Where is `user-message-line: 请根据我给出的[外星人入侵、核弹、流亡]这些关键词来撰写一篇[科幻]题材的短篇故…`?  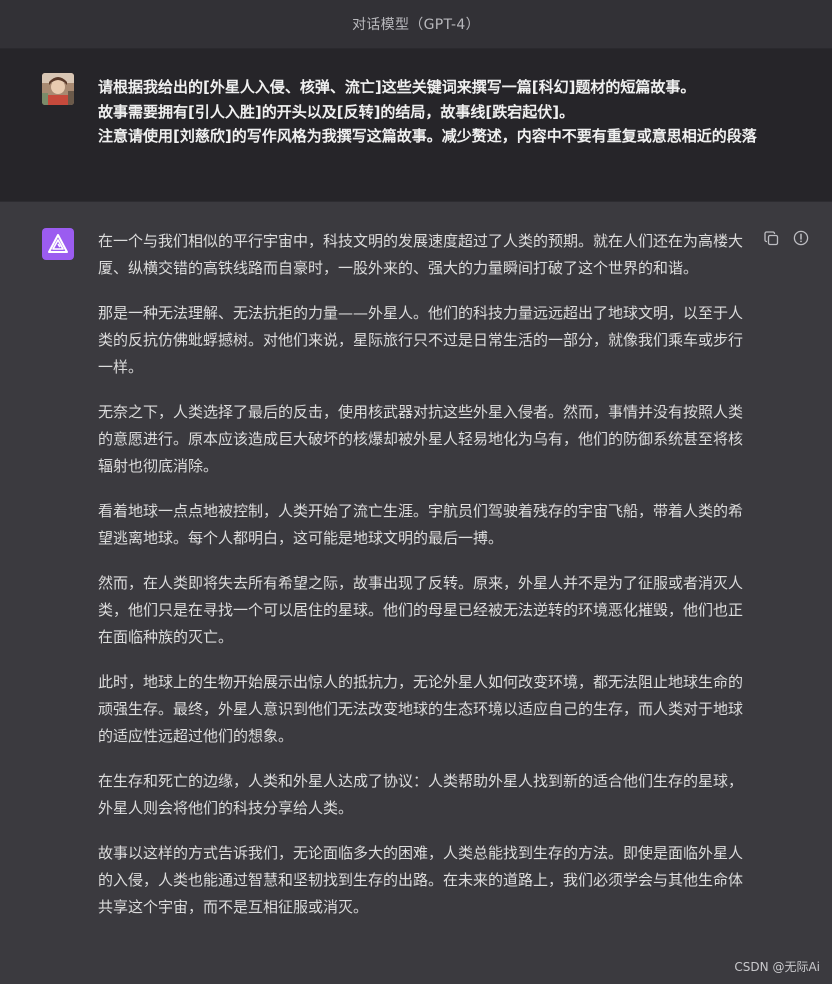 user-message-line: 请根据我给出的[外星人入侵、核弹、流亡]这些关键词来撰写一篇[科幻]题材的短篇故… is located at coordinates (397, 87).